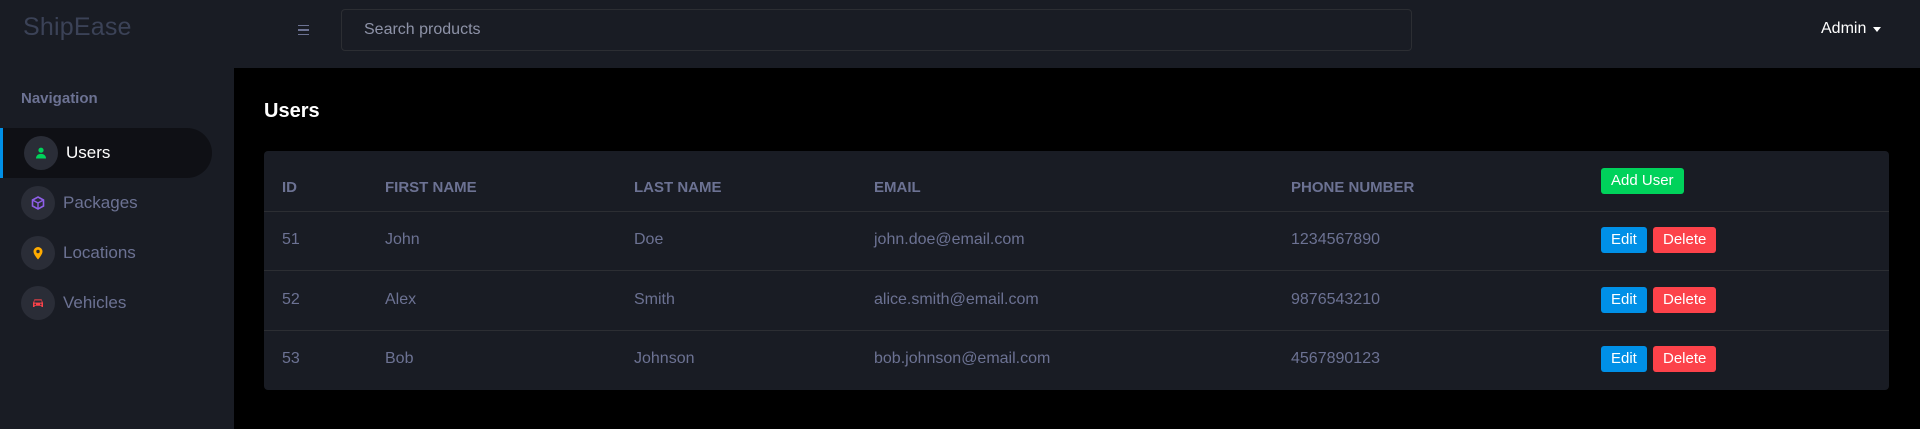 This screenshot has width=1920, height=429. I want to click on column-header-id: ID, so click(289, 187).